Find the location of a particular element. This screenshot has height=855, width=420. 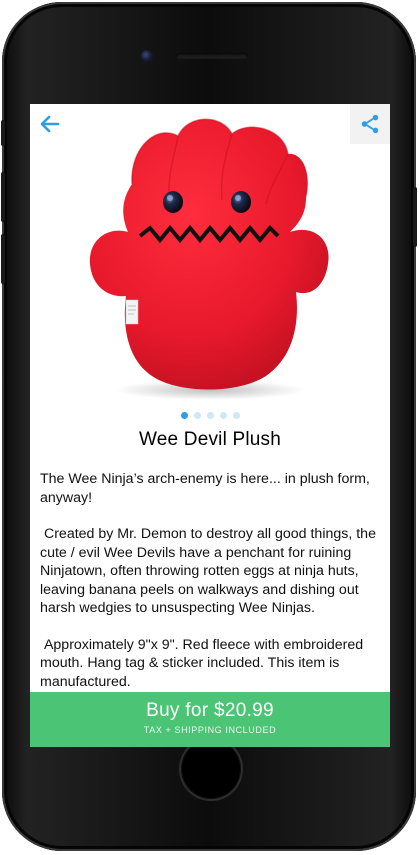

front-camera is located at coordinates (147, 56).